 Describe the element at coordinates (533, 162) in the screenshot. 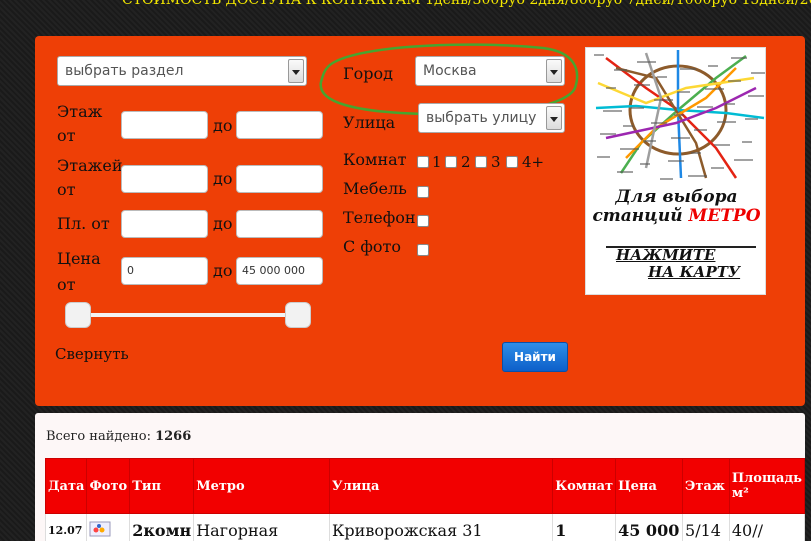

I see `rooms-4plus-label: 4+` at that location.